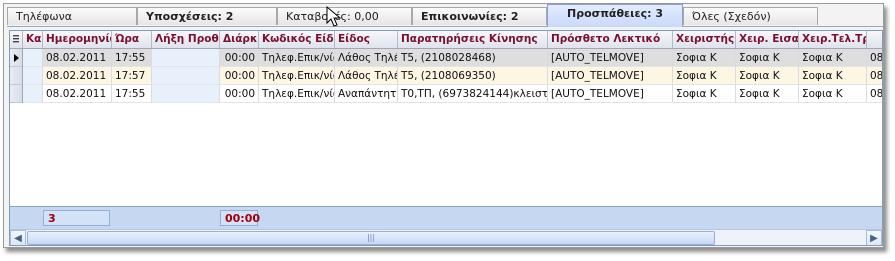  I want to click on tab-payments: Καταβολές: 0,00, so click(344, 16).